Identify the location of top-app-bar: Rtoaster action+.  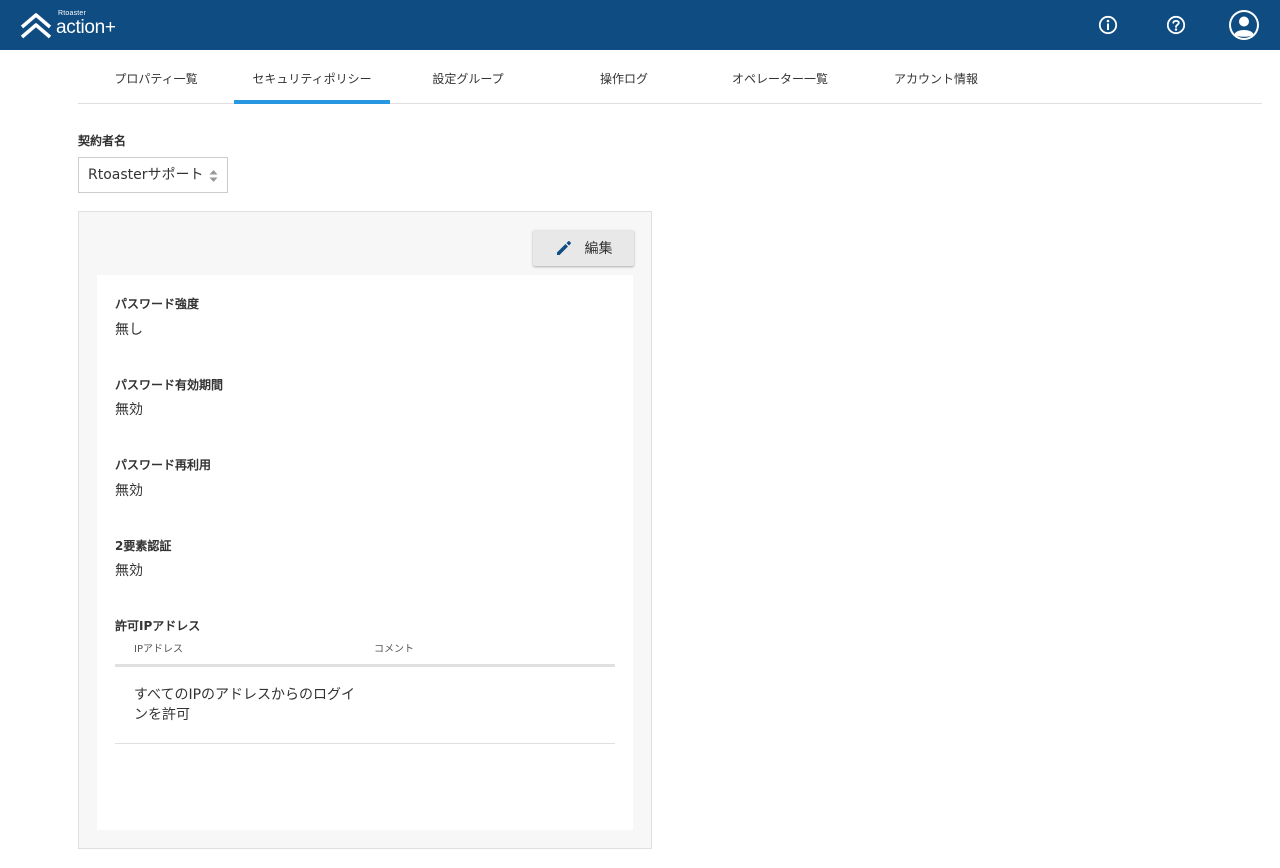
(640, 25).